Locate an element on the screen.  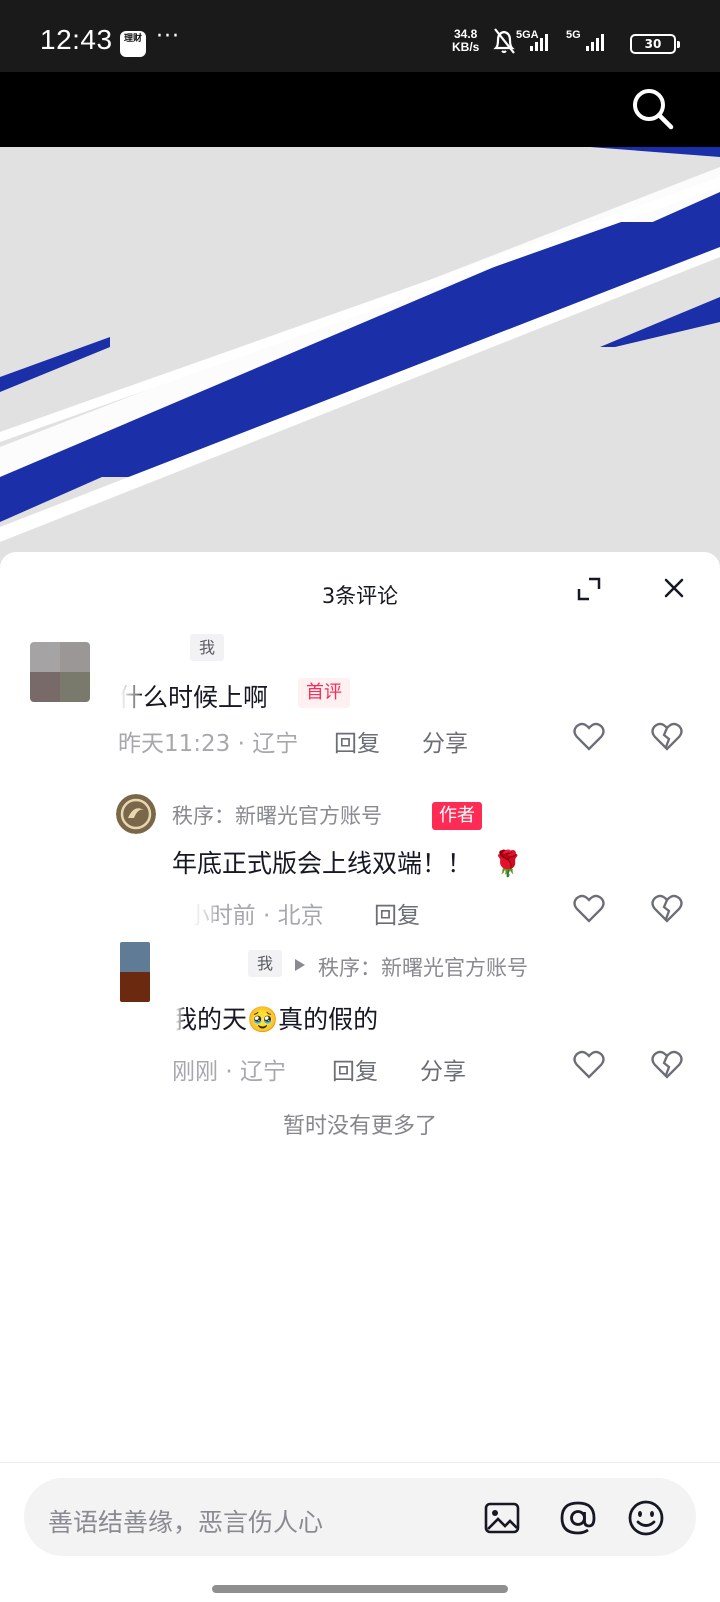
comment-input: 善语结善缘，恶言伤人心 is located at coordinates (360, 1517).